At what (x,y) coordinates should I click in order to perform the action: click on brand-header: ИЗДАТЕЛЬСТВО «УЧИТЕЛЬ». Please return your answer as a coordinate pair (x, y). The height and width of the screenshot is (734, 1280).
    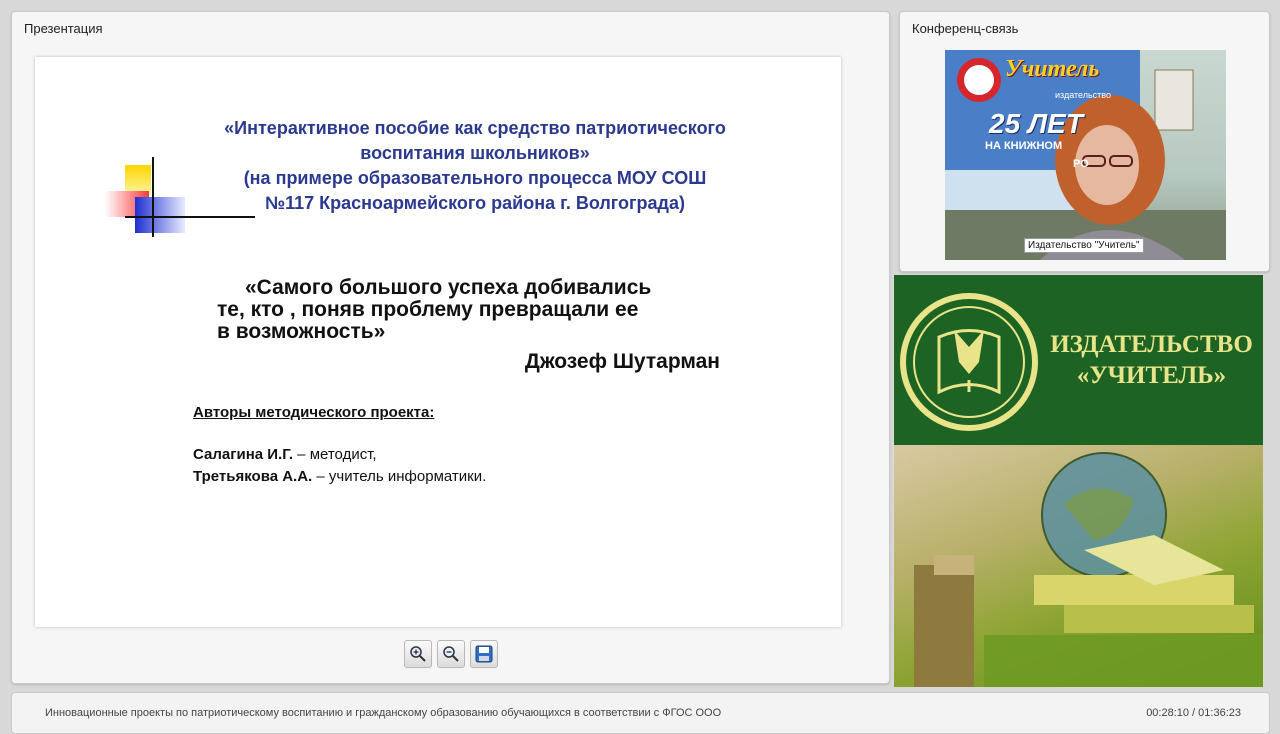
    Looking at the image, I should click on (1078, 360).